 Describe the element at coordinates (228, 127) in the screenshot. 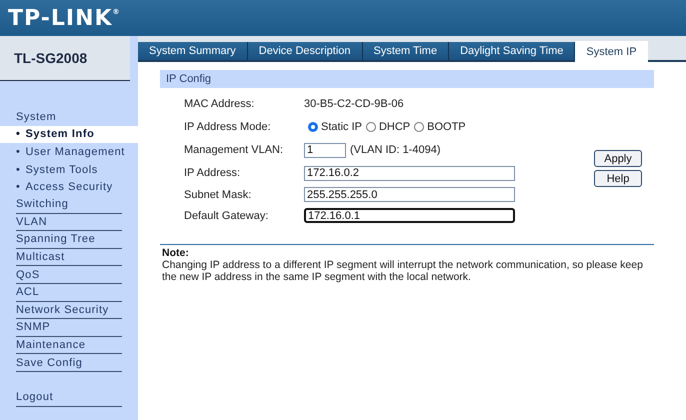

I see `field-label: IP Address Mode:` at that location.